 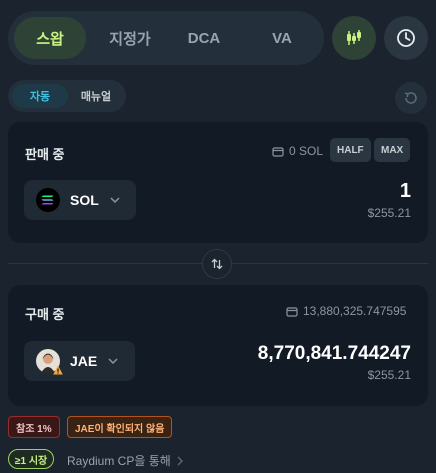 I want to click on buy-token-name: JAE, so click(x=84, y=361).